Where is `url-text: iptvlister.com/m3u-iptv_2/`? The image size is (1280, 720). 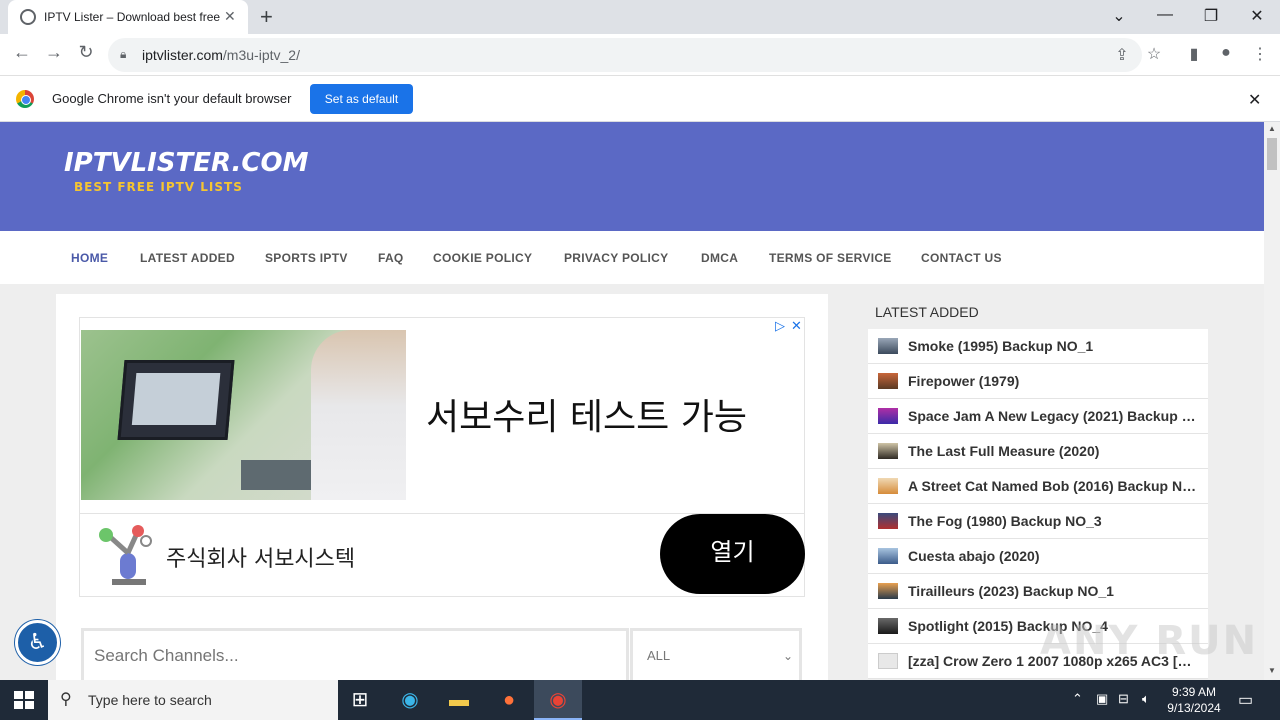
url-text: iptvlister.com/m3u-iptv_2/ is located at coordinates (221, 55).